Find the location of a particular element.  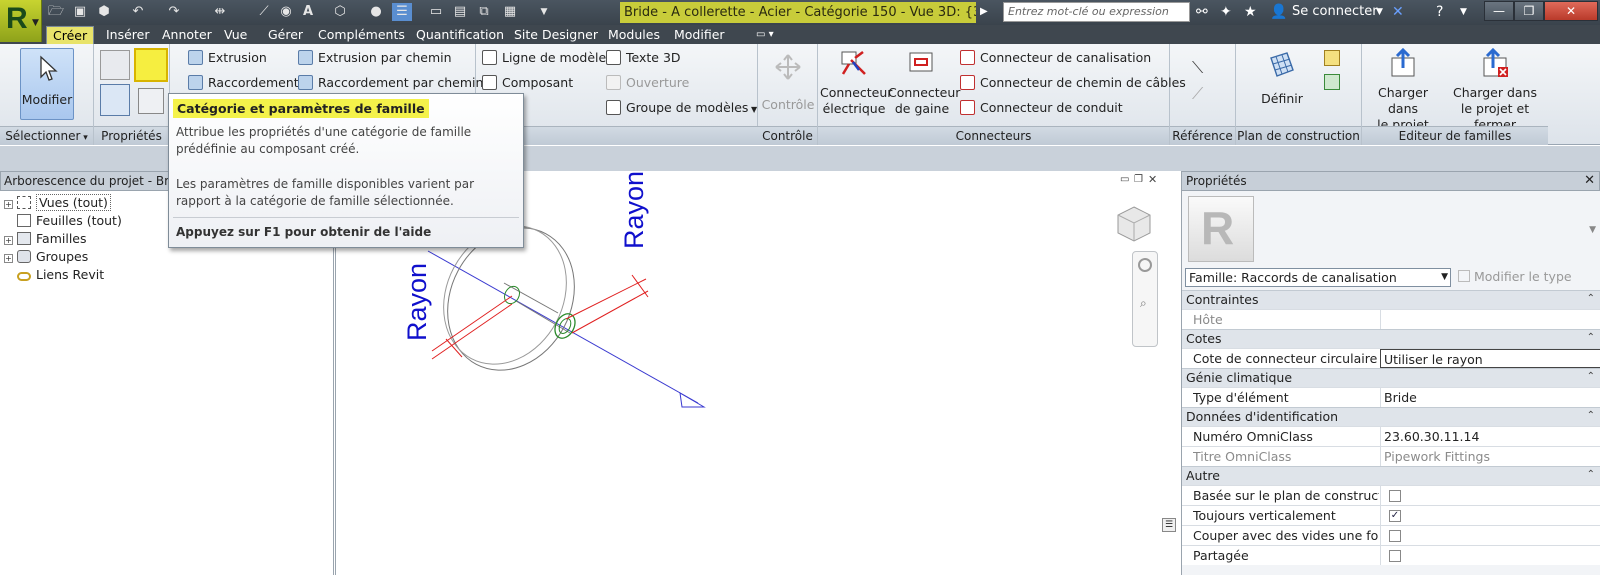

restore-button: ❐ is located at coordinates (1529, 11).